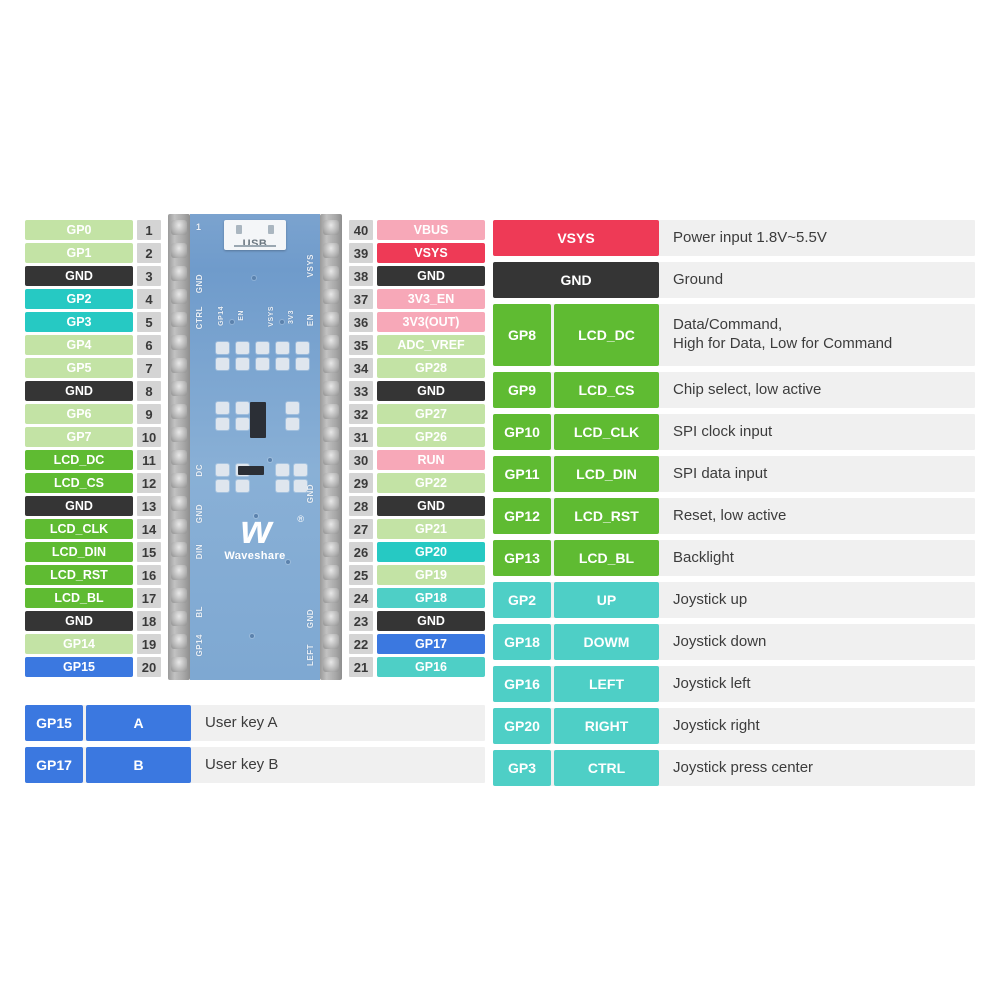 The width and height of the screenshot is (1000, 1000). What do you see at coordinates (361, 644) in the screenshot?
I see `pin-number: 22` at bounding box center [361, 644].